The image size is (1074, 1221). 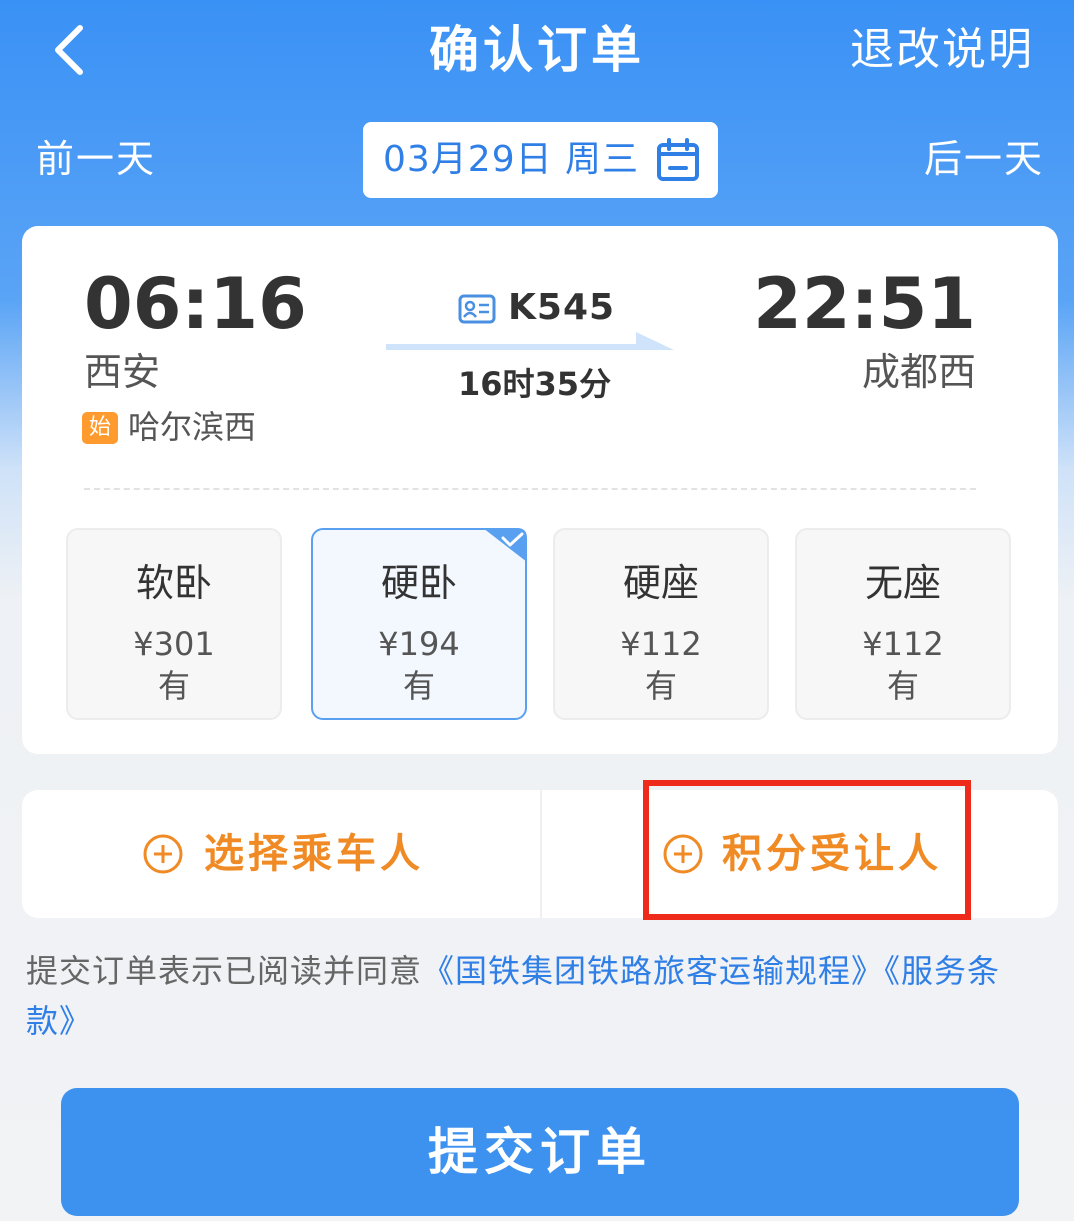 I want to click on seat-type: 无座, so click(x=902, y=583).